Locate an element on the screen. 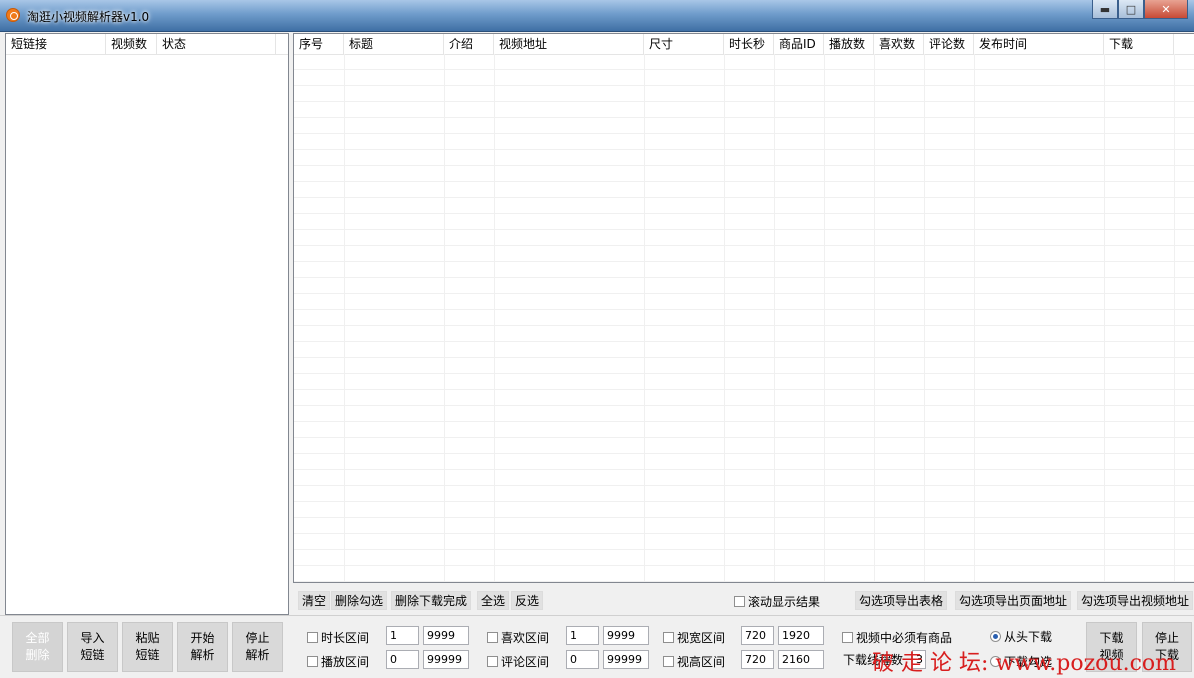 This screenshot has height=678, width=1194. export-video-urls-button: 勾选项导出视频地址 is located at coordinates (1135, 600).